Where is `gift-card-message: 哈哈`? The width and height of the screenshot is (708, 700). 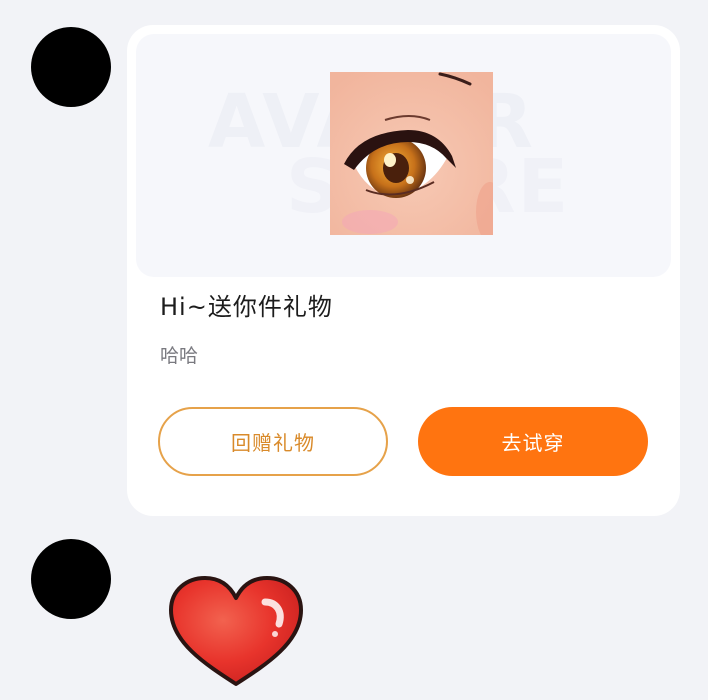
gift-card-message: 哈哈 is located at coordinates (179, 356).